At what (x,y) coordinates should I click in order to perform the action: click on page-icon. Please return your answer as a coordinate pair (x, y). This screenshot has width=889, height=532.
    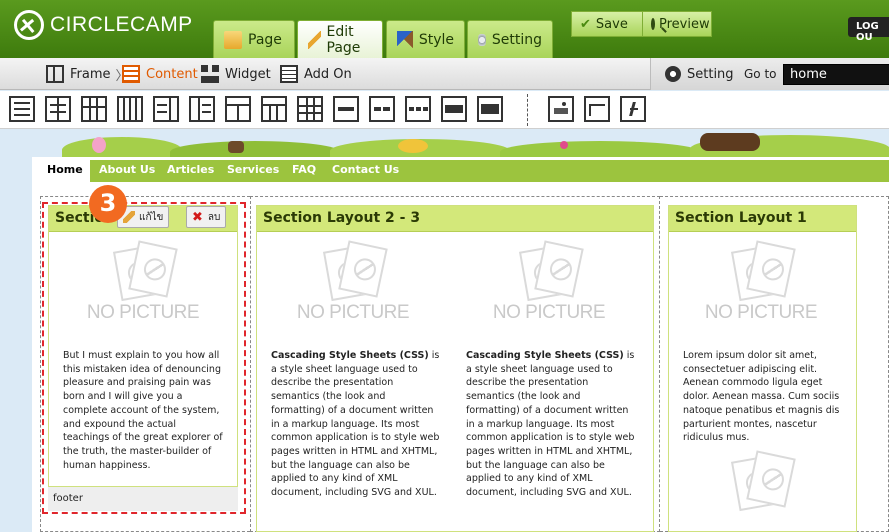
    Looking at the image, I should click on (233, 39).